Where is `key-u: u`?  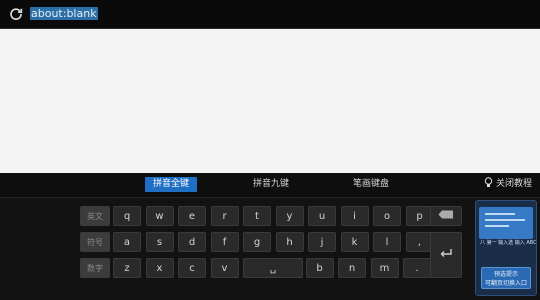
key-u: u is located at coordinates (322, 216).